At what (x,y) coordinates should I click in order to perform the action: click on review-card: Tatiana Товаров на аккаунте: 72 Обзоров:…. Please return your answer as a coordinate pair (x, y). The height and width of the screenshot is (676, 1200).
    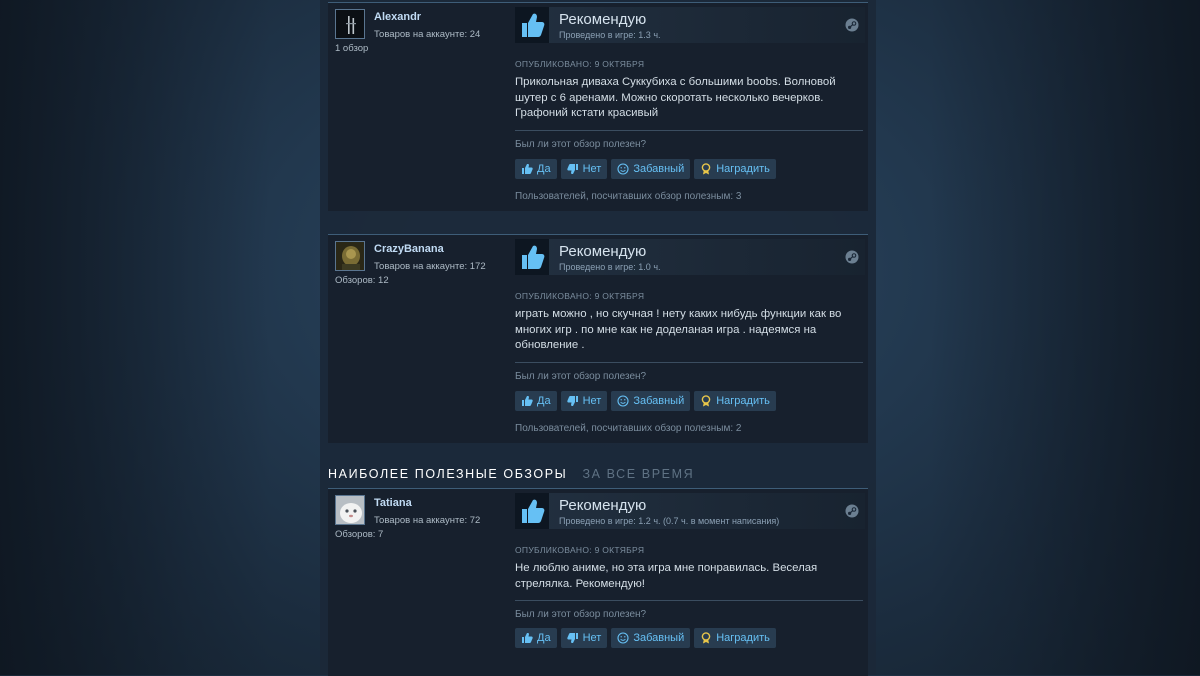
    Looking at the image, I should click on (598, 582).